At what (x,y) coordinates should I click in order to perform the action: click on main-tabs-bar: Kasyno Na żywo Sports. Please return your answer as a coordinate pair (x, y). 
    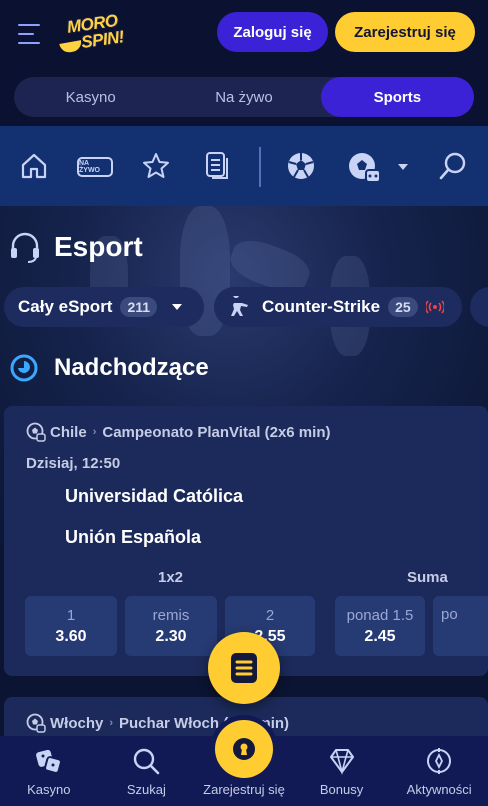
    Looking at the image, I should click on (244, 97).